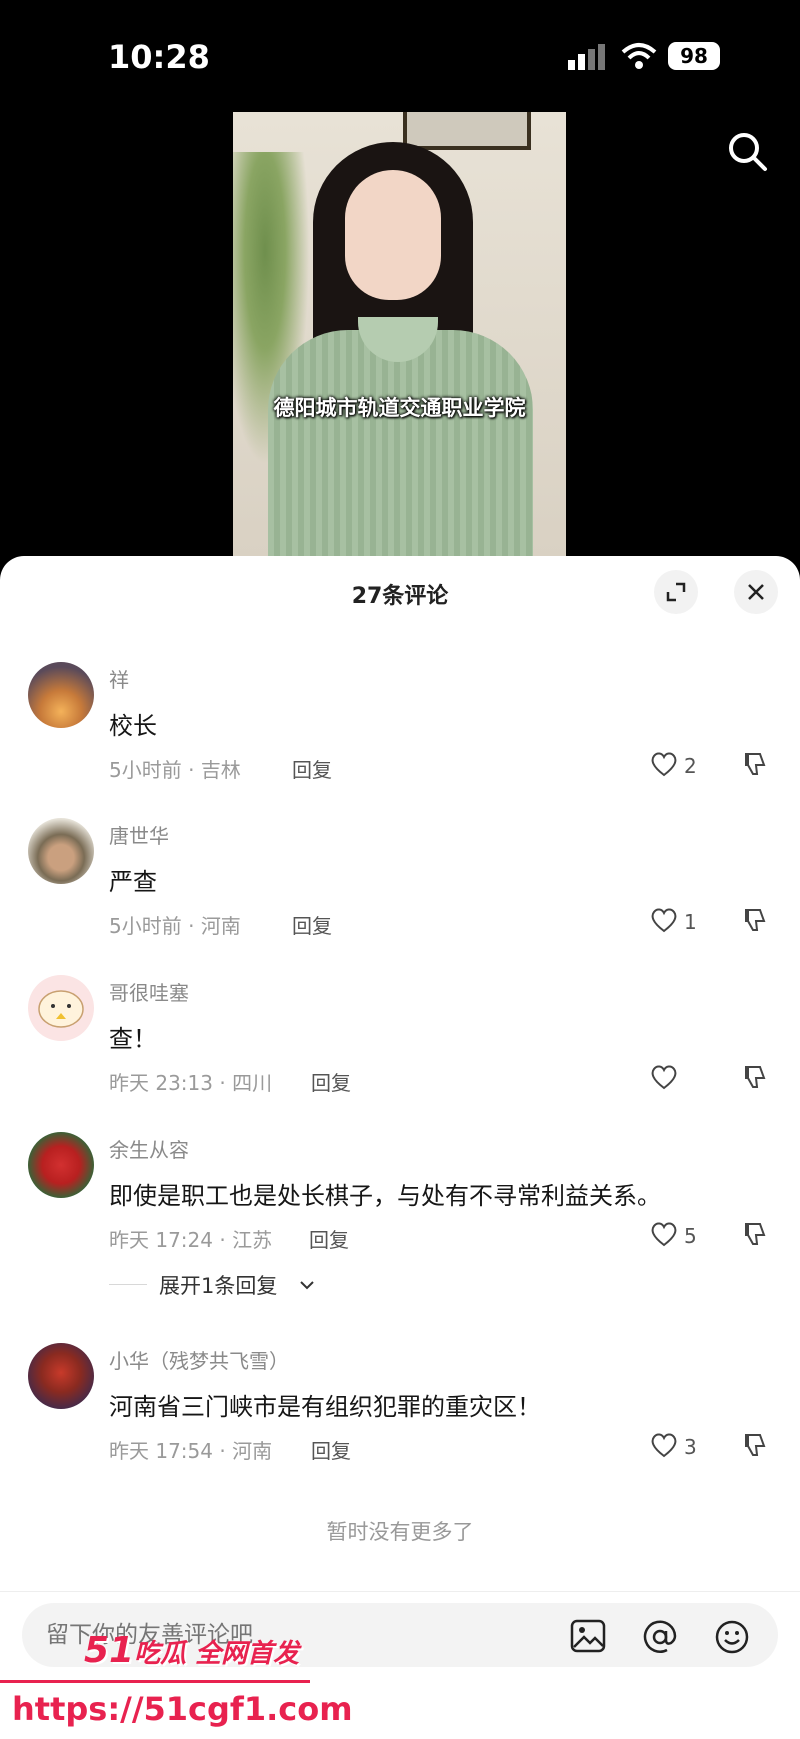  I want to click on clock: 10:28, so click(159, 57).